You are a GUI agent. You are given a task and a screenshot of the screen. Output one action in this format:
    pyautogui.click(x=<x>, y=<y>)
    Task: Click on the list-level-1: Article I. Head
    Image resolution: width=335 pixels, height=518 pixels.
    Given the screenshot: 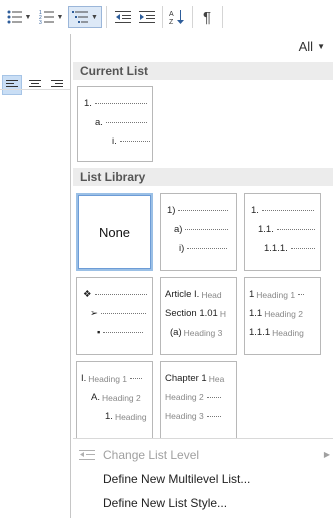 What is the action you would take?
    pyautogui.click(x=193, y=294)
    